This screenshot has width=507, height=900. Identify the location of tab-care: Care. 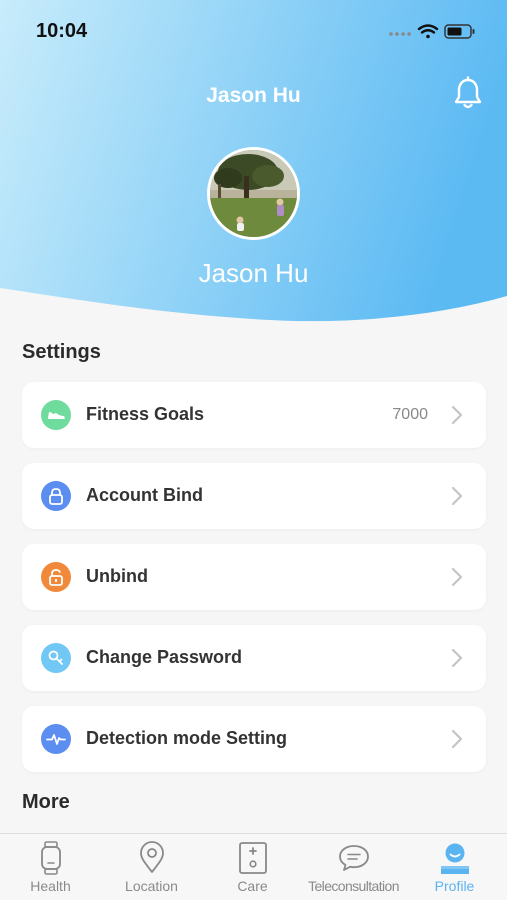
(252, 867).